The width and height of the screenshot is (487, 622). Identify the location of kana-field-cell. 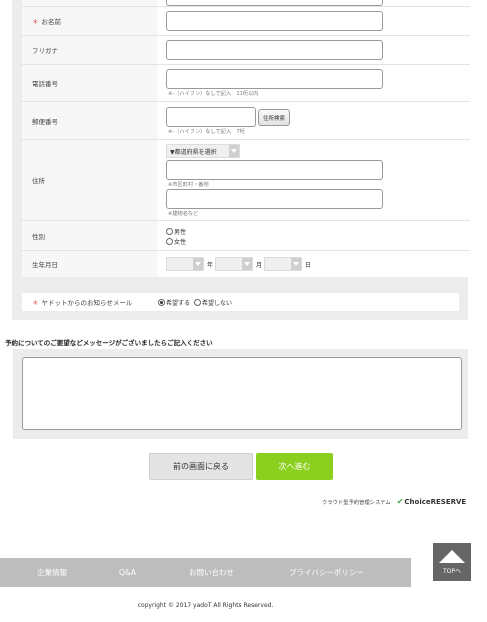
(314, 50).